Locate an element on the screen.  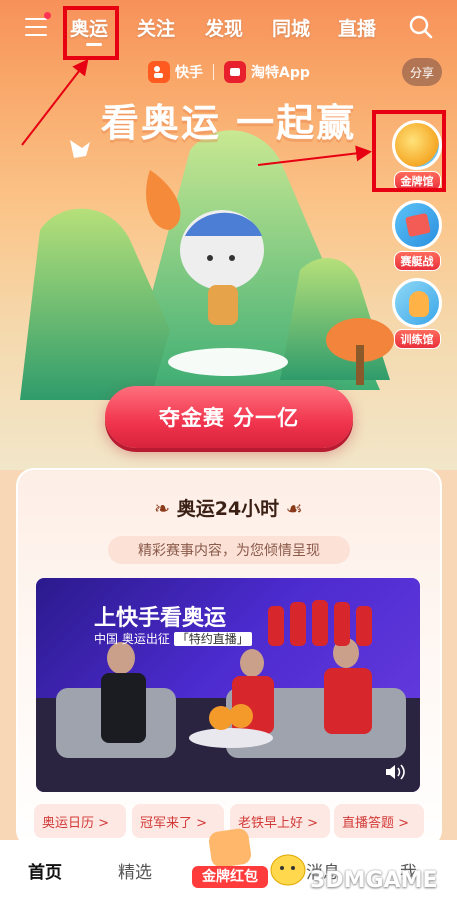
side-entry-rowing: 赛艇战 is located at coordinates (417, 235).